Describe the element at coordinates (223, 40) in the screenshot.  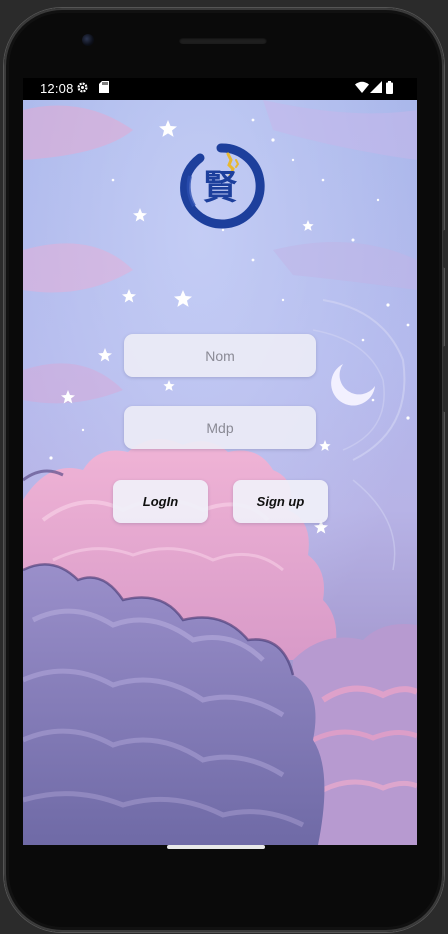
I see `earpiece-speaker` at that location.